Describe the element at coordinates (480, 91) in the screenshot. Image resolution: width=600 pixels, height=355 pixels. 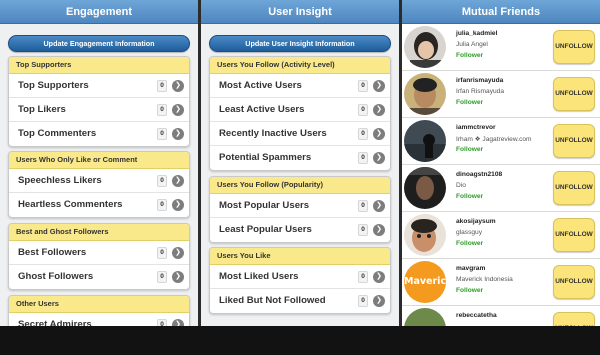
I see `friend-name: Irfan Rismayuda` at that location.